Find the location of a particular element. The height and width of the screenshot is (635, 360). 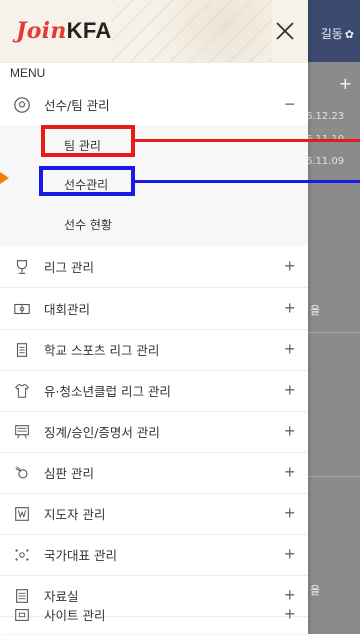

logo-join-text: Join is located at coordinates (41, 31).